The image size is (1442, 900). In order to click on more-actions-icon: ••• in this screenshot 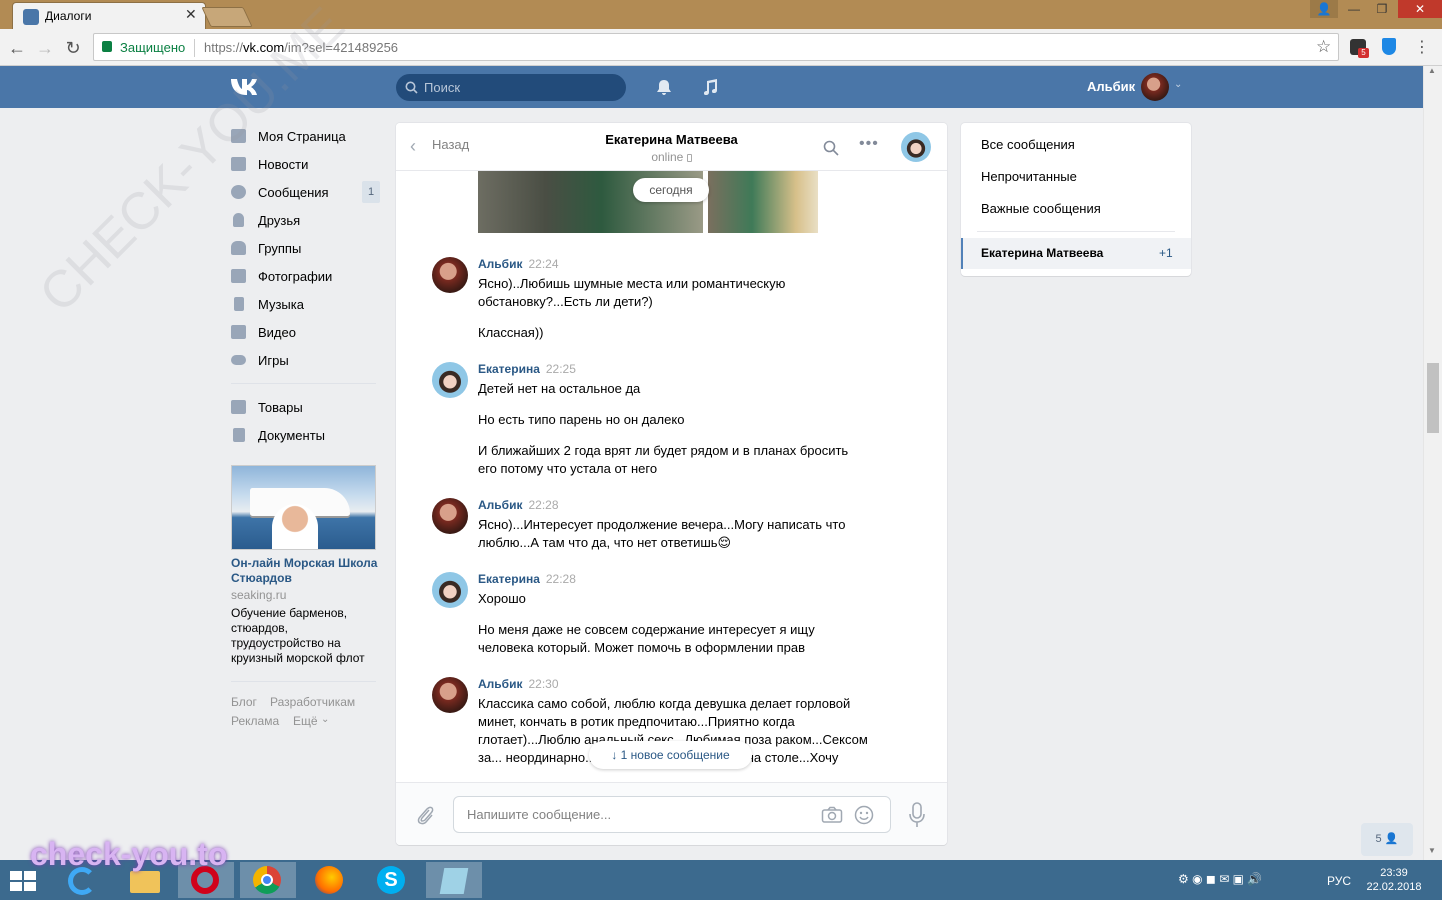, I will do `click(869, 144)`.